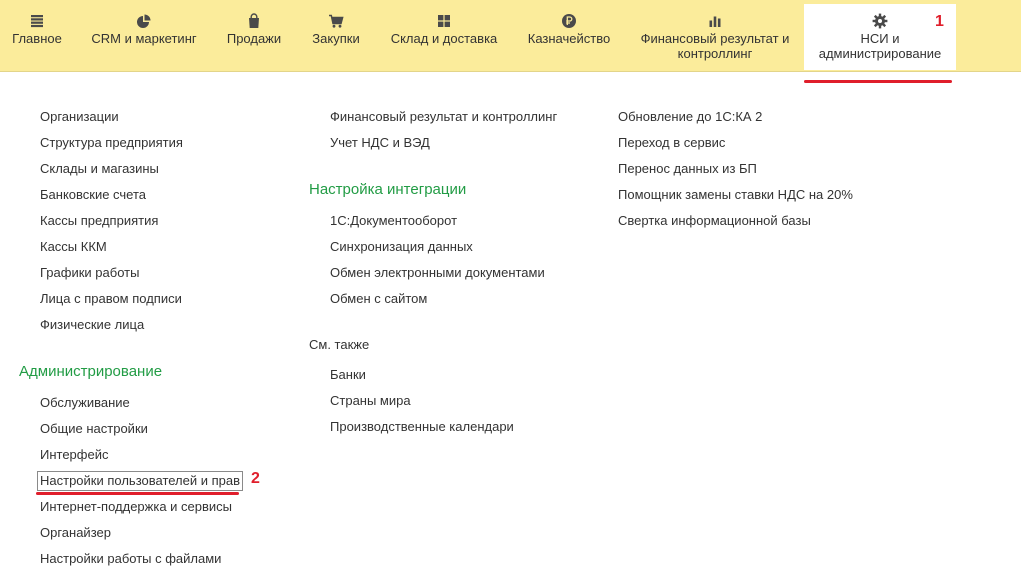 The width and height of the screenshot is (1021, 577). Describe the element at coordinates (79, 117) in the screenshot. I see `menu-link-organizations: Организации` at that location.